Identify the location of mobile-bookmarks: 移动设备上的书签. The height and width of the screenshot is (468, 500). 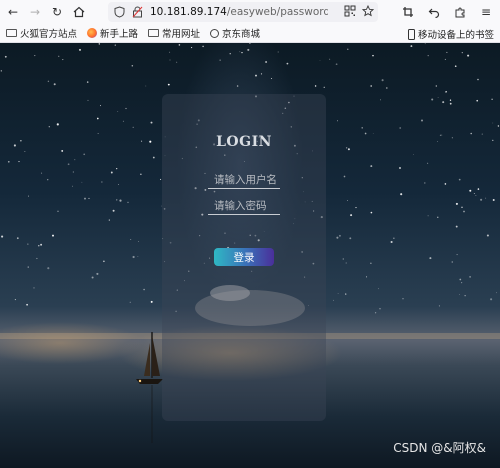
(450, 34).